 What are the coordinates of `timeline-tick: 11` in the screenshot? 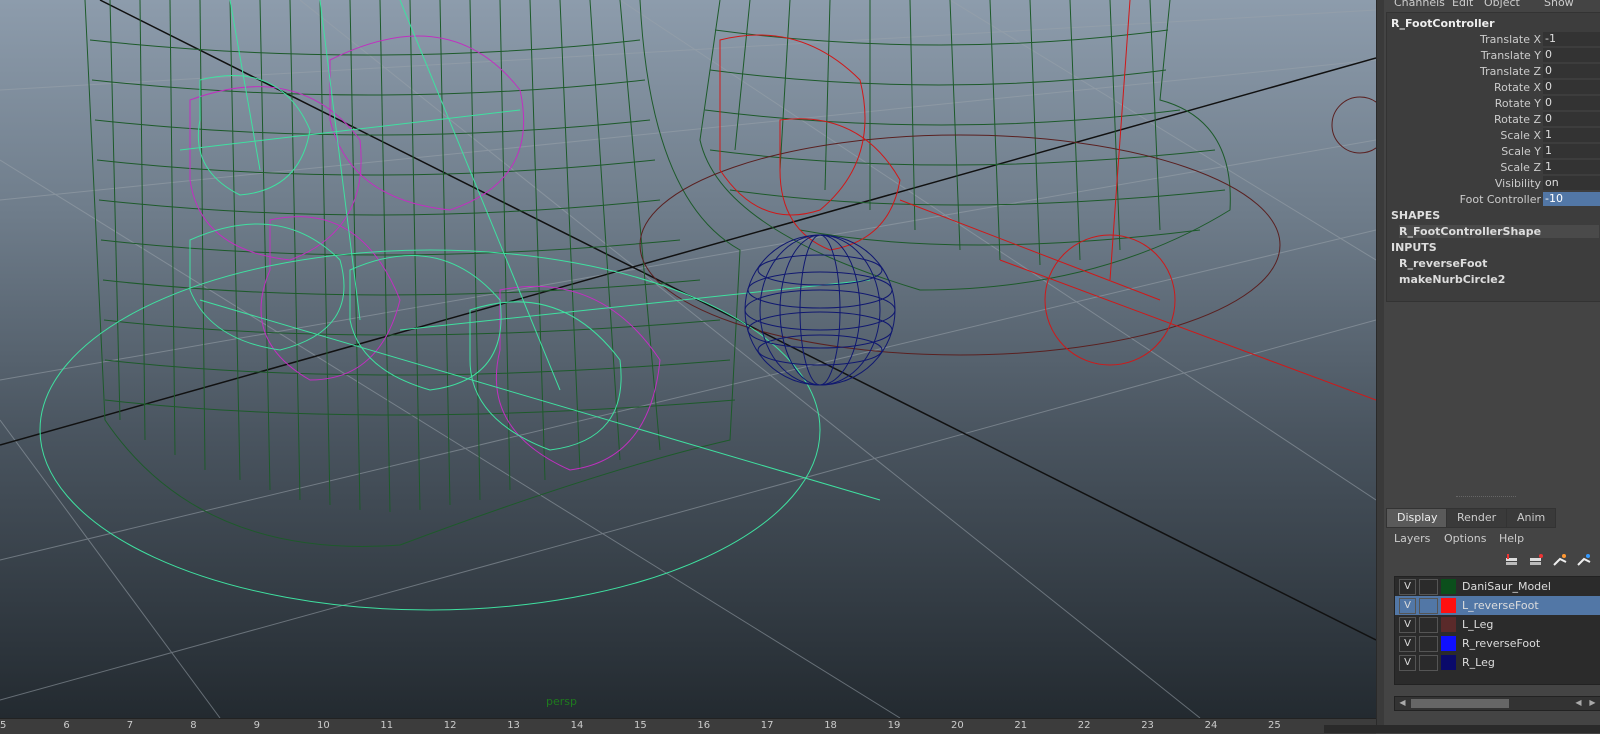 It's located at (387, 725).